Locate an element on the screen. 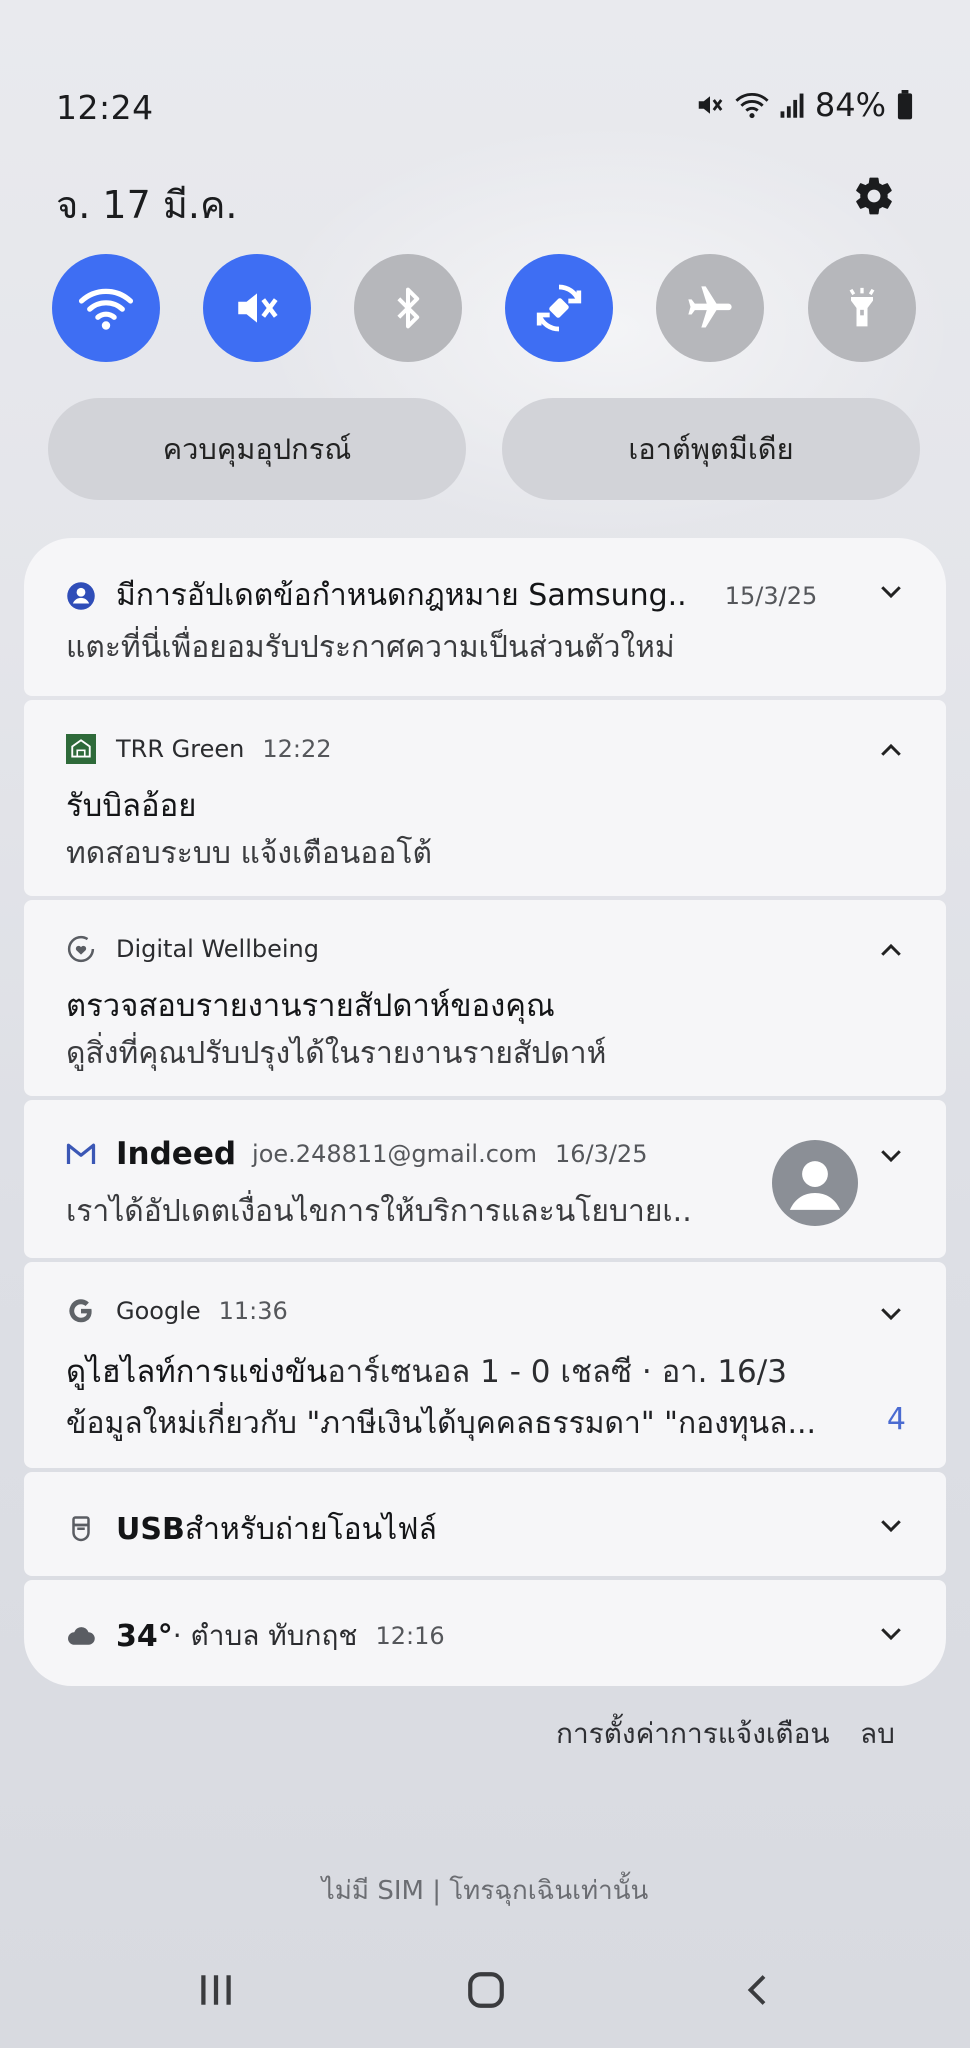 This screenshot has height=2048, width=970. notification-time: 11:36 is located at coordinates (253, 1311).